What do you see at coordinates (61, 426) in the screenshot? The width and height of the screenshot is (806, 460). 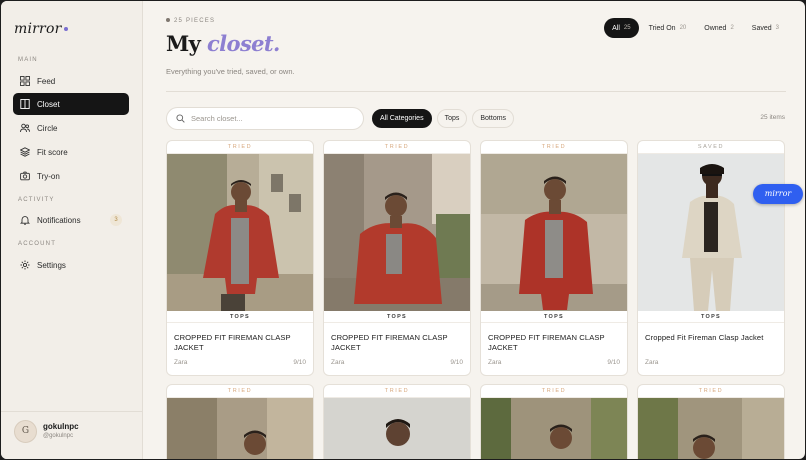 I see `username: gokulnpc` at bounding box center [61, 426].